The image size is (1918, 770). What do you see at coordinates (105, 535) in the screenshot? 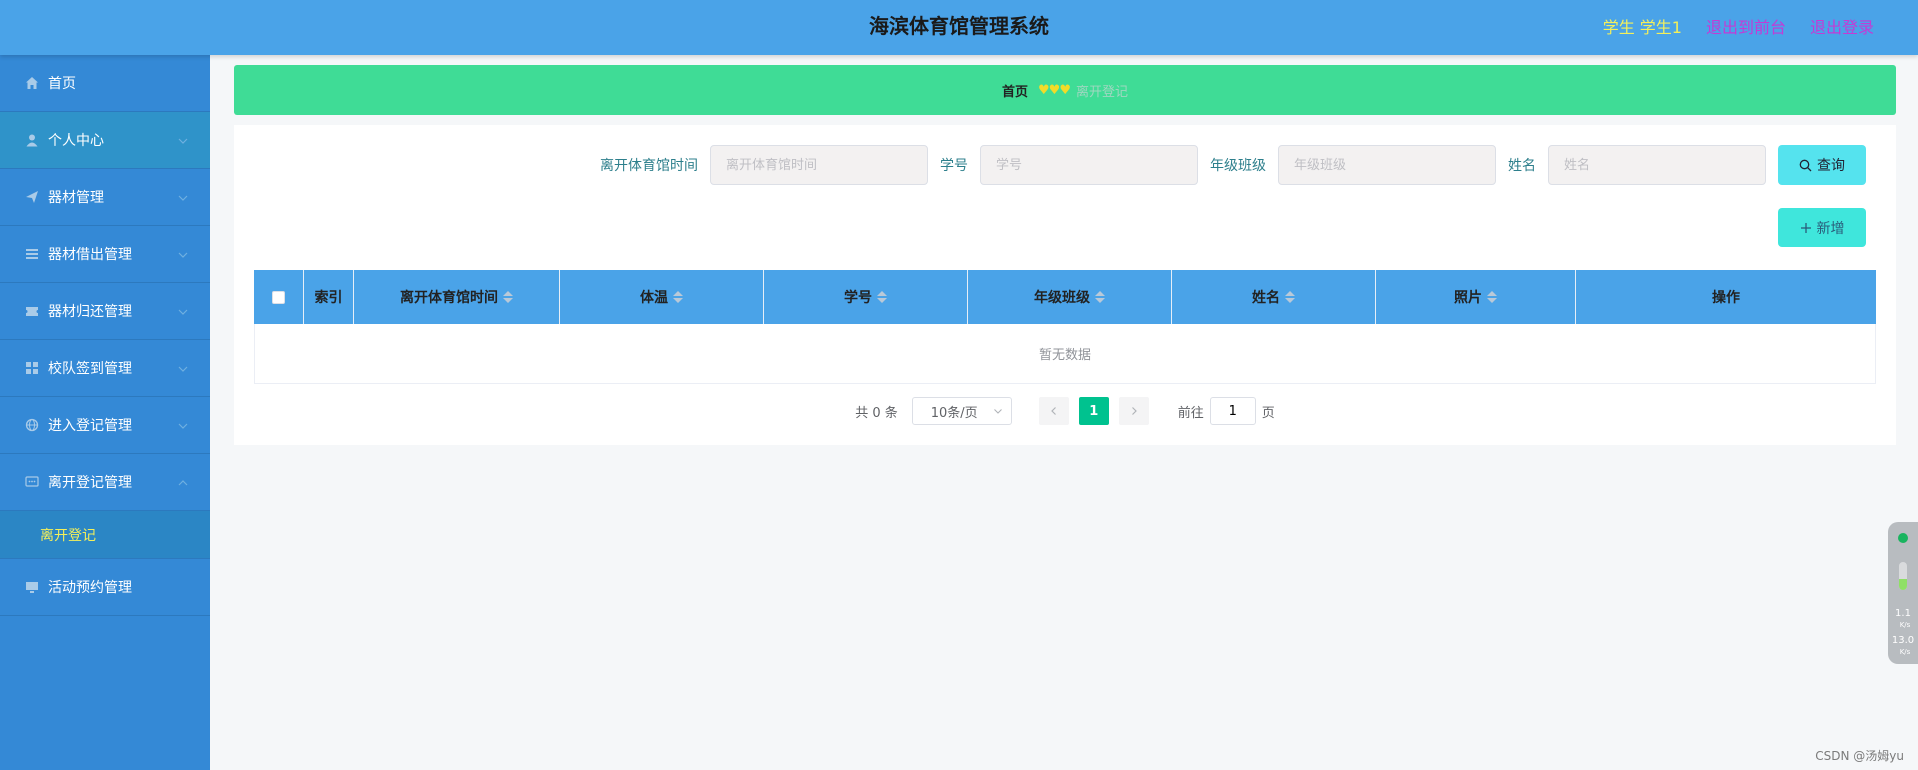
I see `sidebar-subitem-leave-register: 离开登记` at bounding box center [105, 535].